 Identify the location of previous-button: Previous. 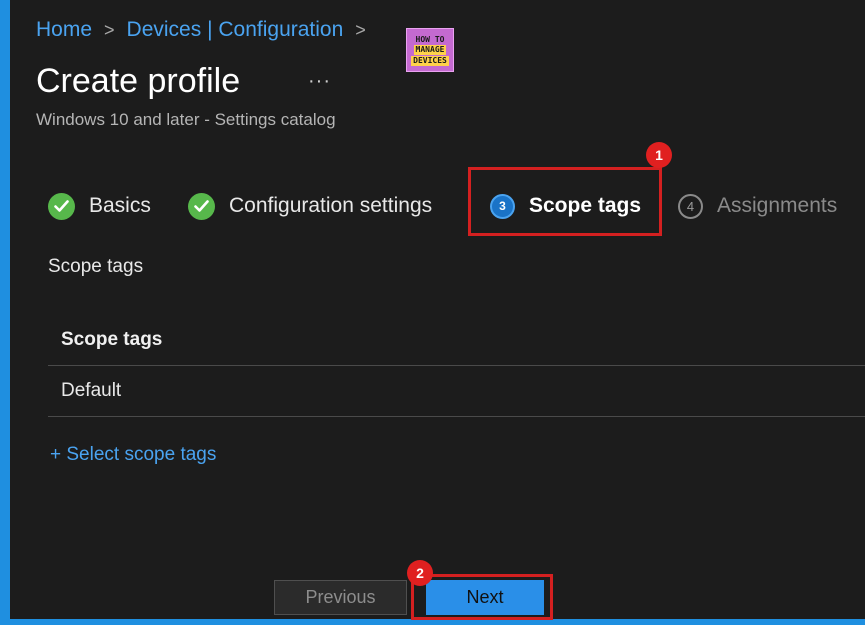
(340, 597).